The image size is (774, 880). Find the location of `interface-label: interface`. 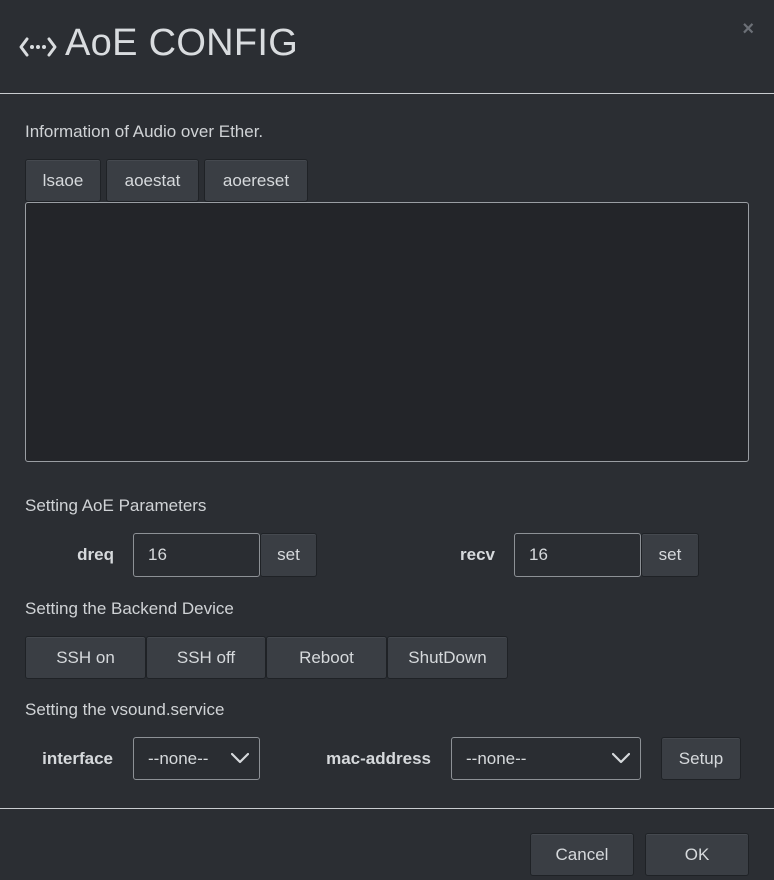

interface-label: interface is located at coordinates (77, 758).